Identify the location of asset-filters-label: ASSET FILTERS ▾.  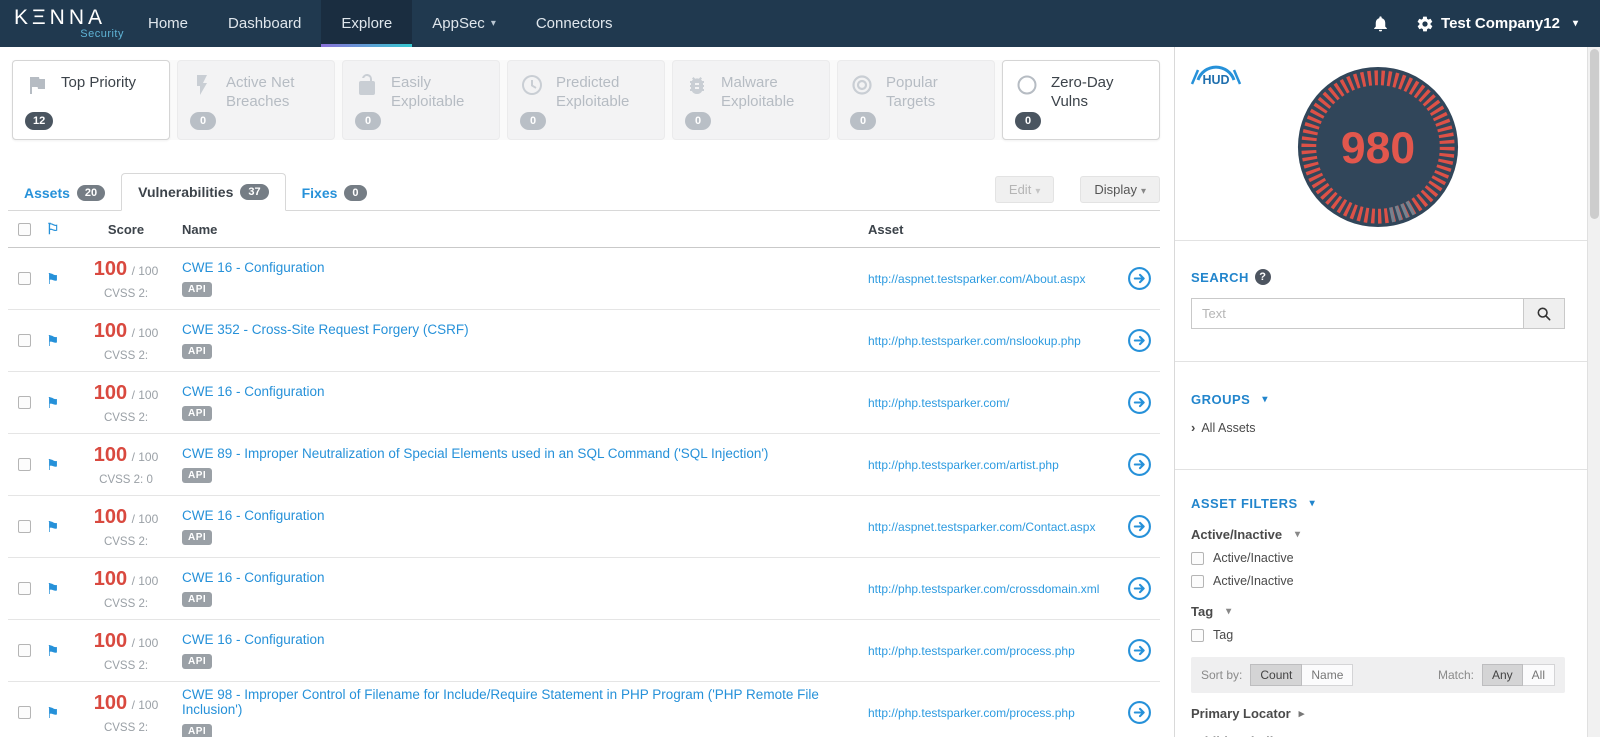
(1378, 503).